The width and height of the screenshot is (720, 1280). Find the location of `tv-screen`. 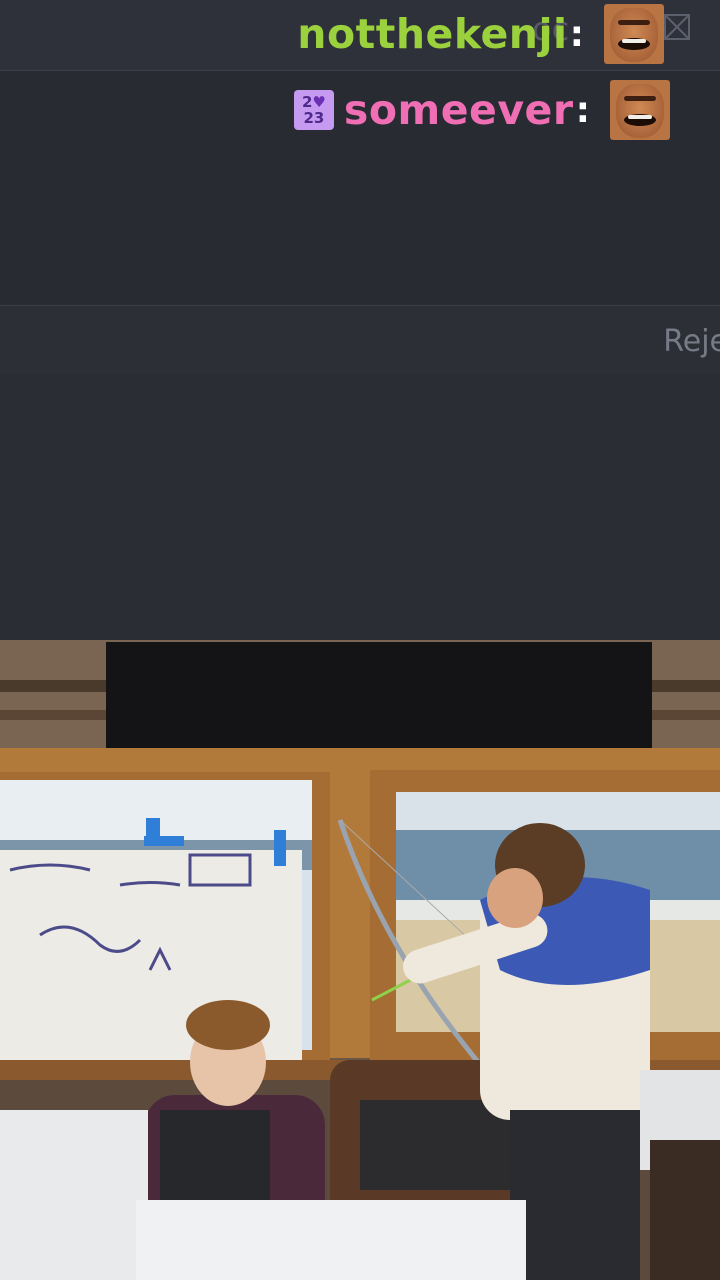

tv-screen is located at coordinates (379, 700).